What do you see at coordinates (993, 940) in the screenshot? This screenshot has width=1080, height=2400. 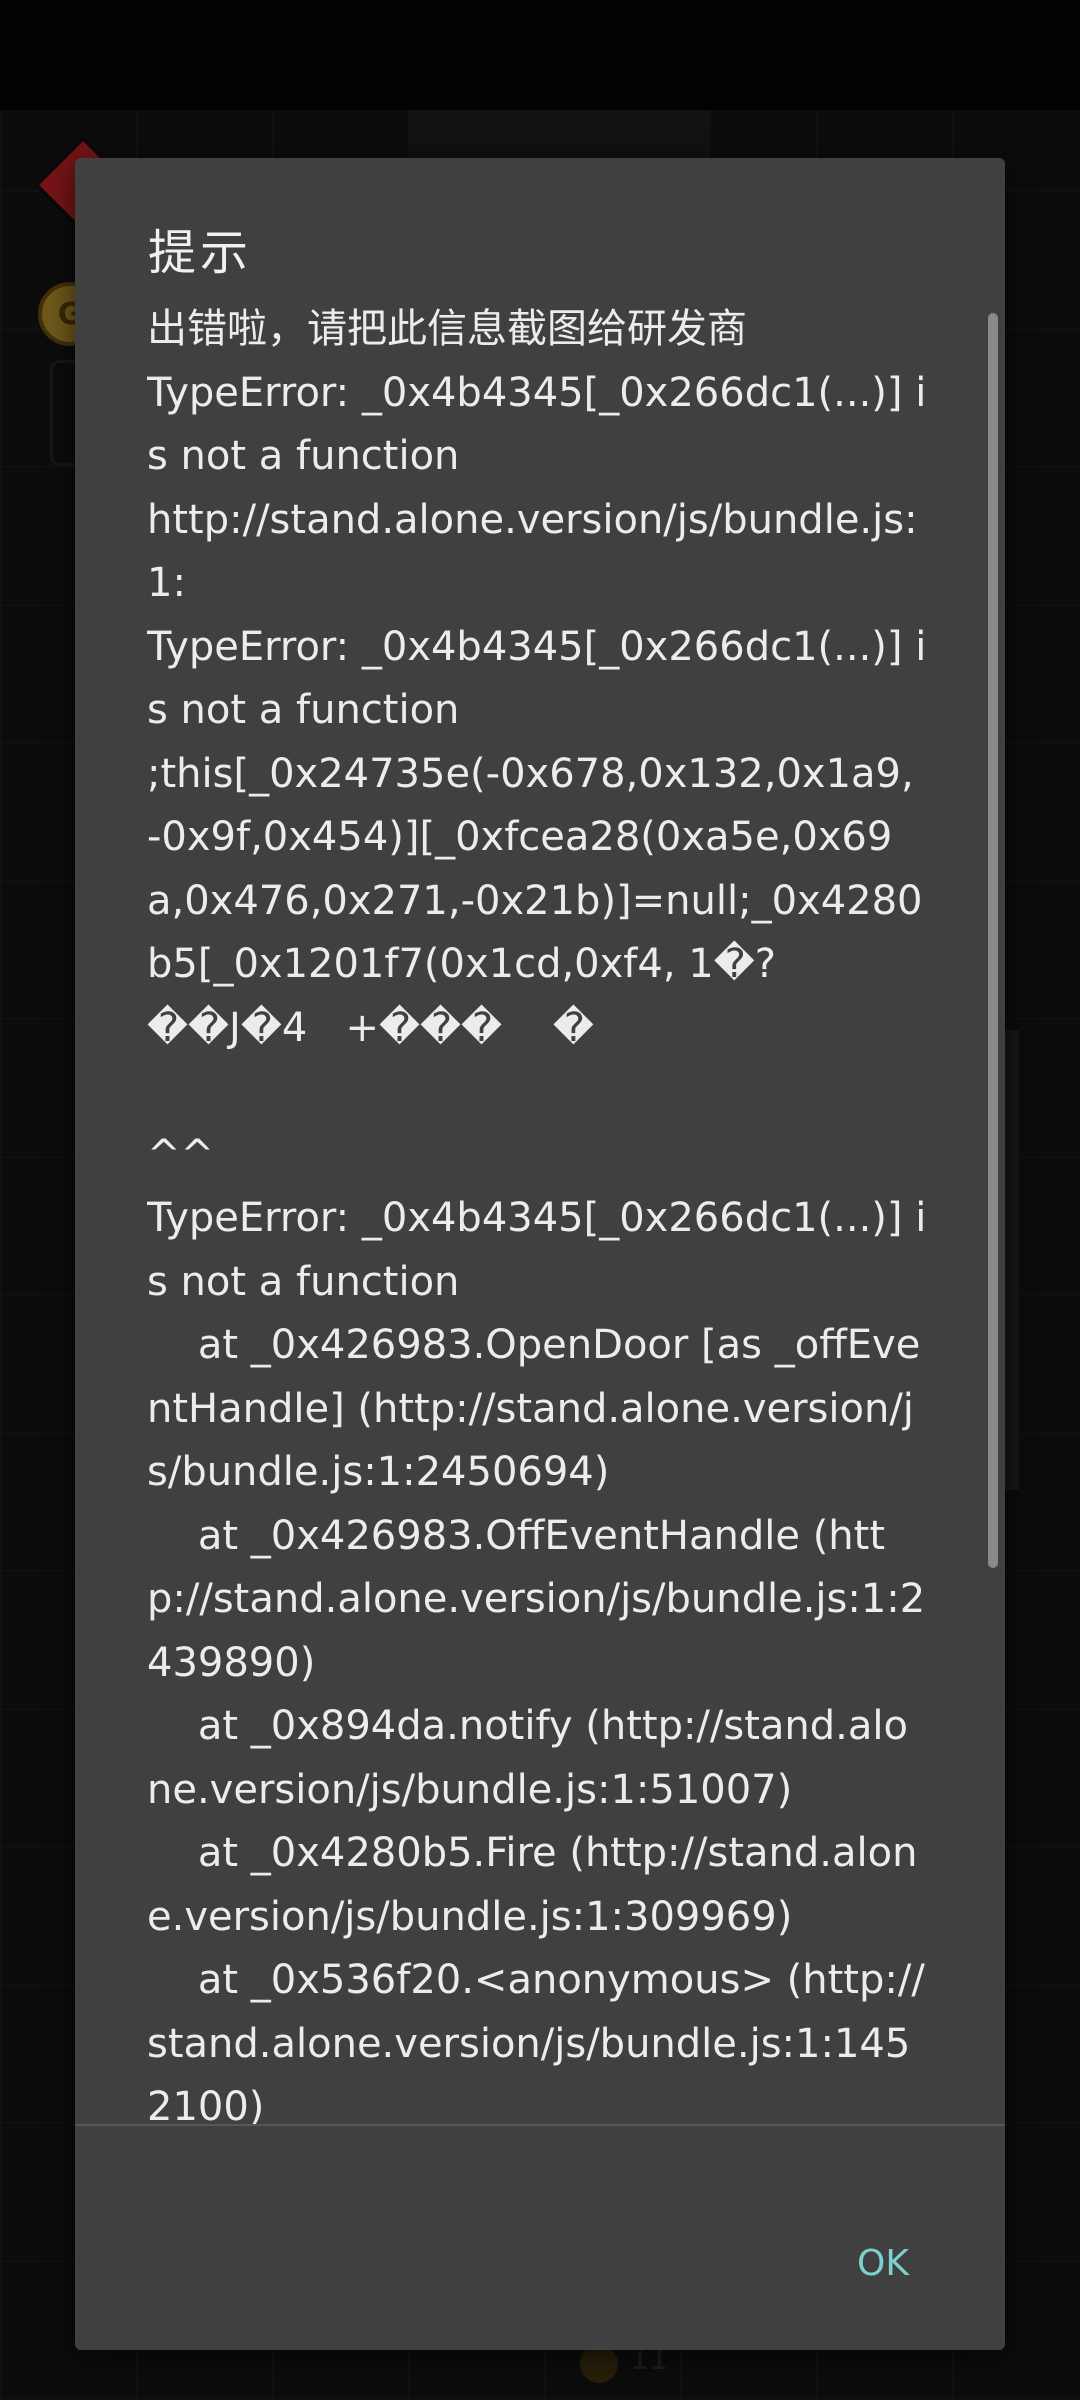 I see `scrollbar-thumb` at bounding box center [993, 940].